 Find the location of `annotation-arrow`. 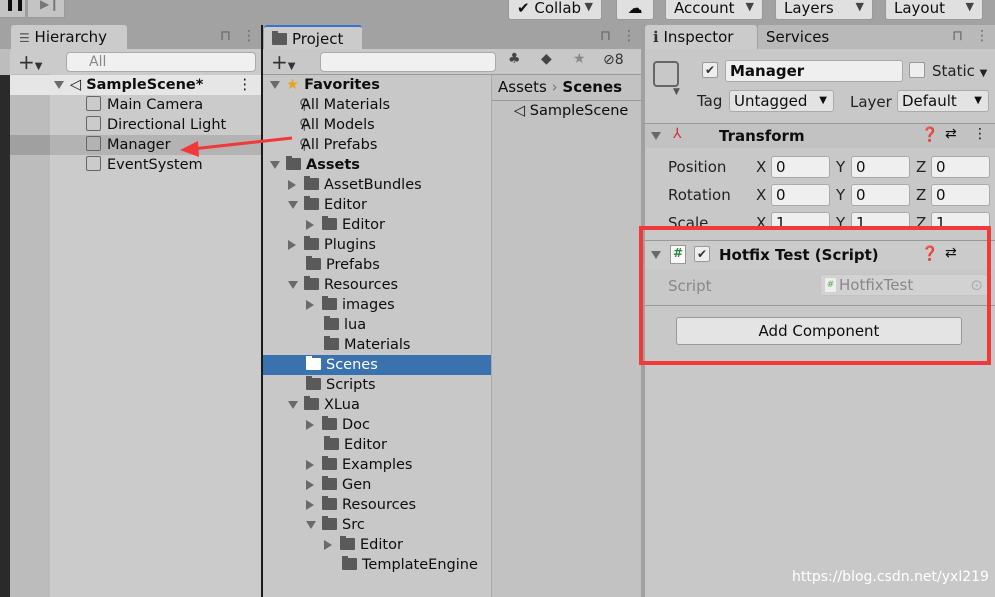

annotation-arrow is located at coordinates (236, 146).